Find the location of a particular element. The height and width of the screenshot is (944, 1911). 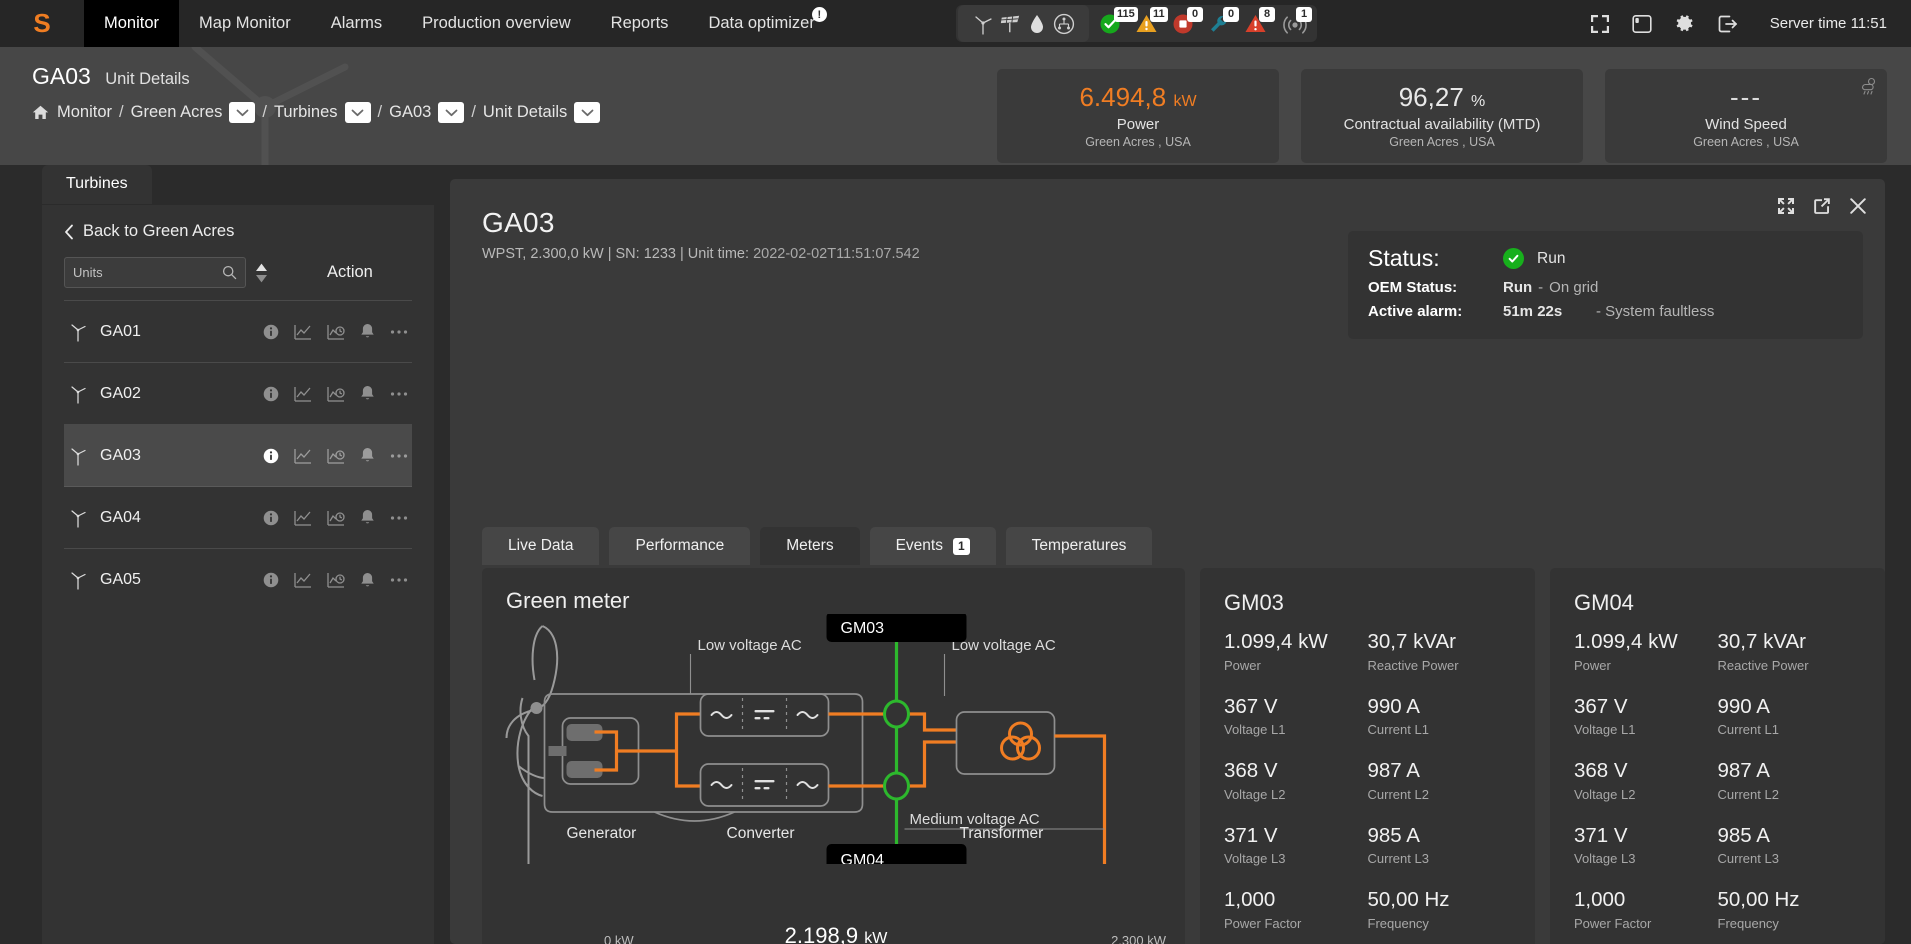

power-gauge-value: 2.198,9 kW is located at coordinates (836, 933).